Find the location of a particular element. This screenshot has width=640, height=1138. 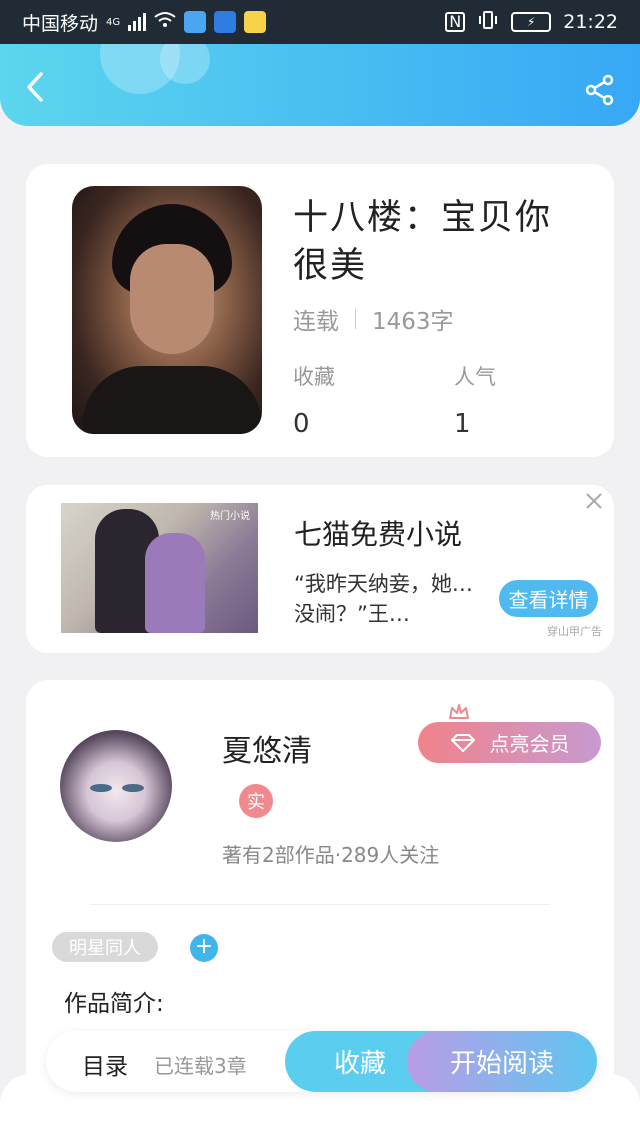

book-meta: 连载 1463字 is located at coordinates (373, 319).